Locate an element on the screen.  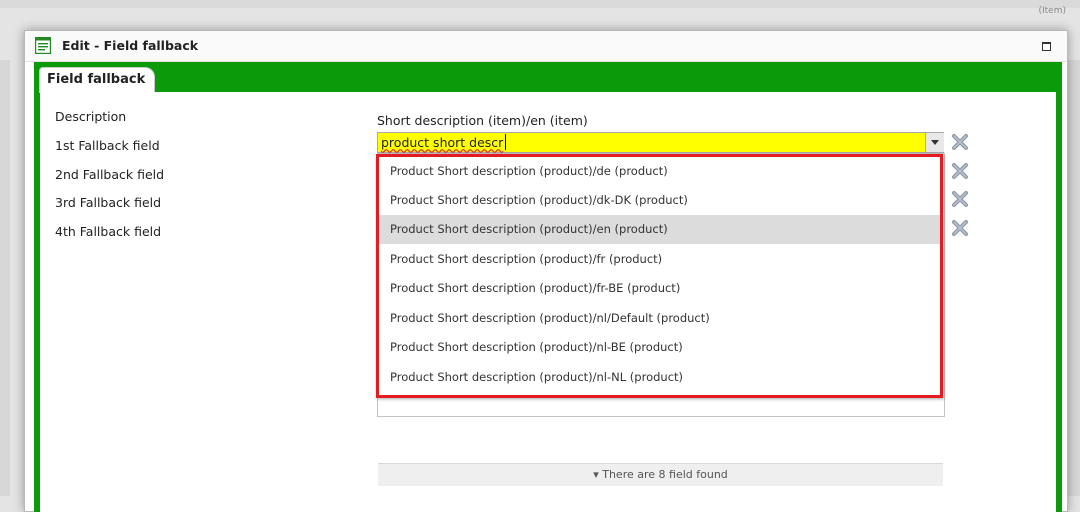
dialog-title: Edit - Field fallback is located at coordinates (130, 45).